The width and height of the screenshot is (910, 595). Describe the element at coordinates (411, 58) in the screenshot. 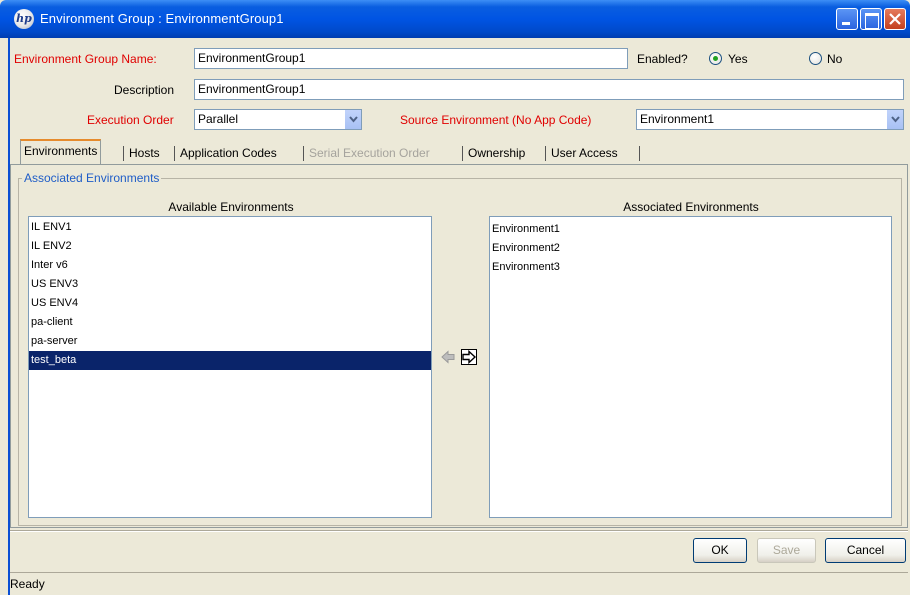

I see `group-name-field: EnvironmentGroup1` at that location.